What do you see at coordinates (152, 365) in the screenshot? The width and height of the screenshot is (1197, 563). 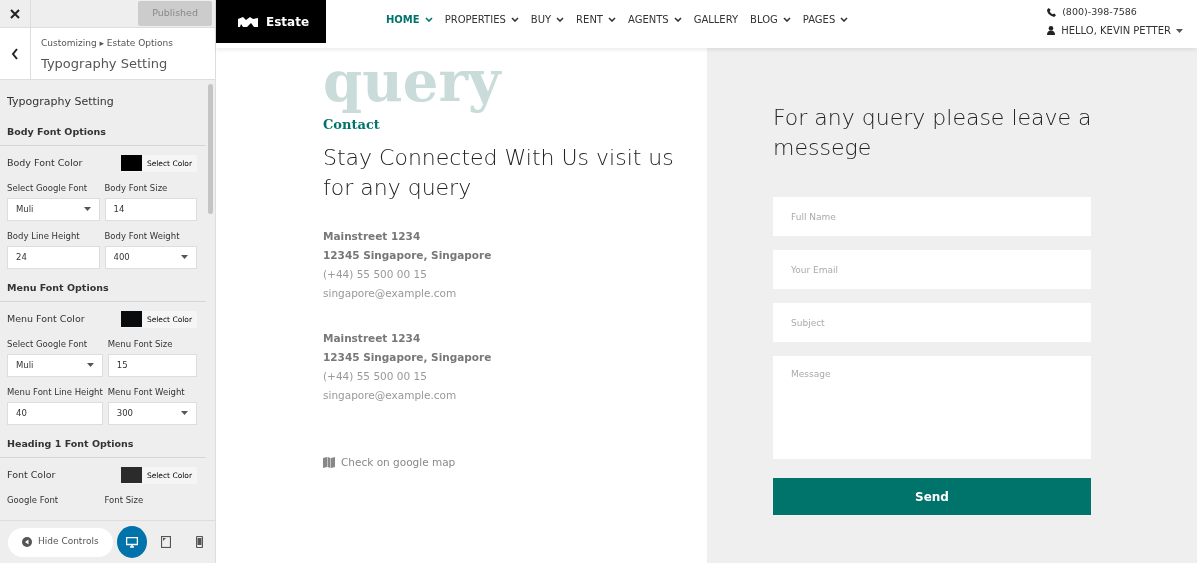 I see `input-field: 15` at bounding box center [152, 365].